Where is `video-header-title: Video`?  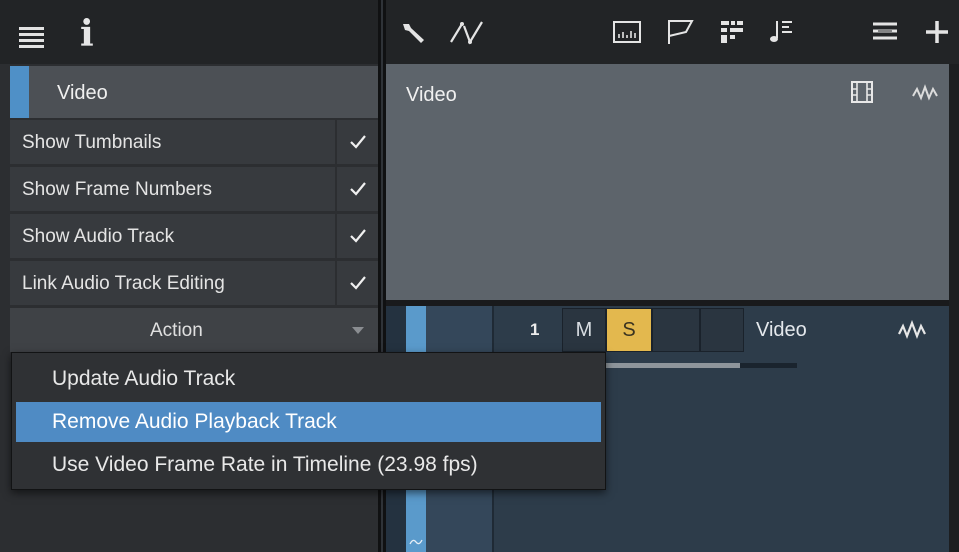
video-header-title: Video is located at coordinates (431, 95).